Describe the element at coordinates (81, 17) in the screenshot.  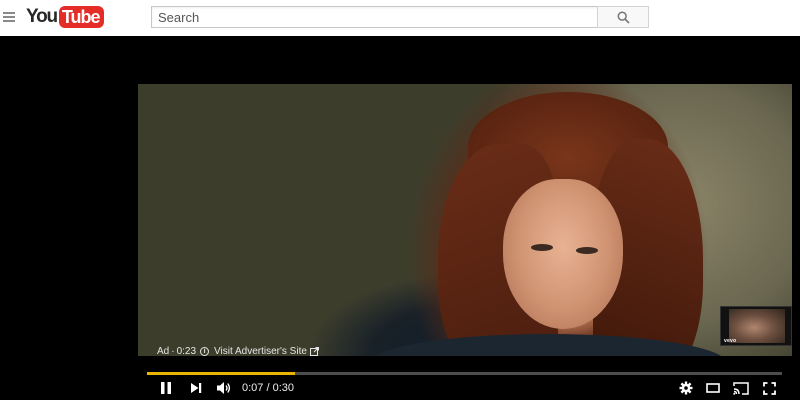
I see `logo-tube-text: Tube` at that location.